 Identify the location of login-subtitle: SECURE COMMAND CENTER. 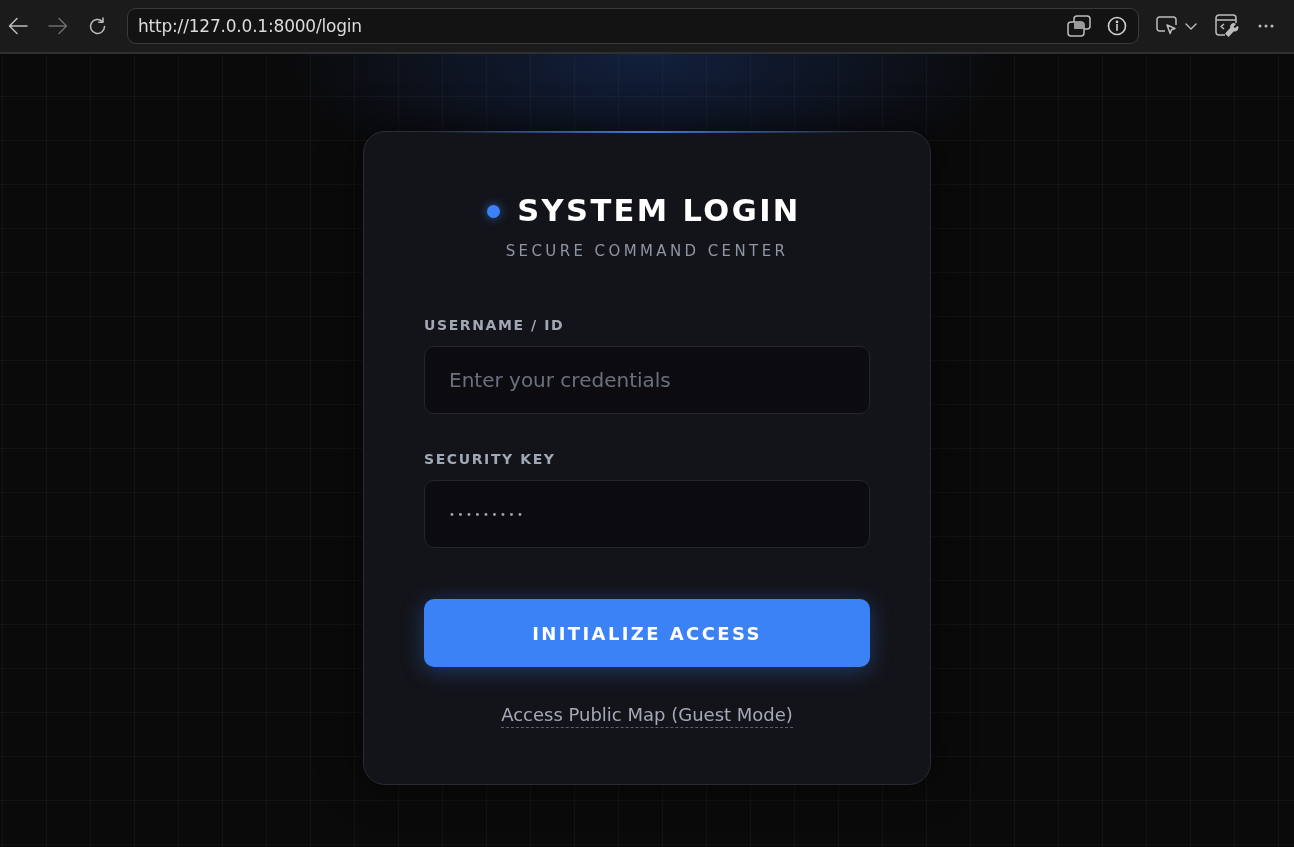
(647, 251).